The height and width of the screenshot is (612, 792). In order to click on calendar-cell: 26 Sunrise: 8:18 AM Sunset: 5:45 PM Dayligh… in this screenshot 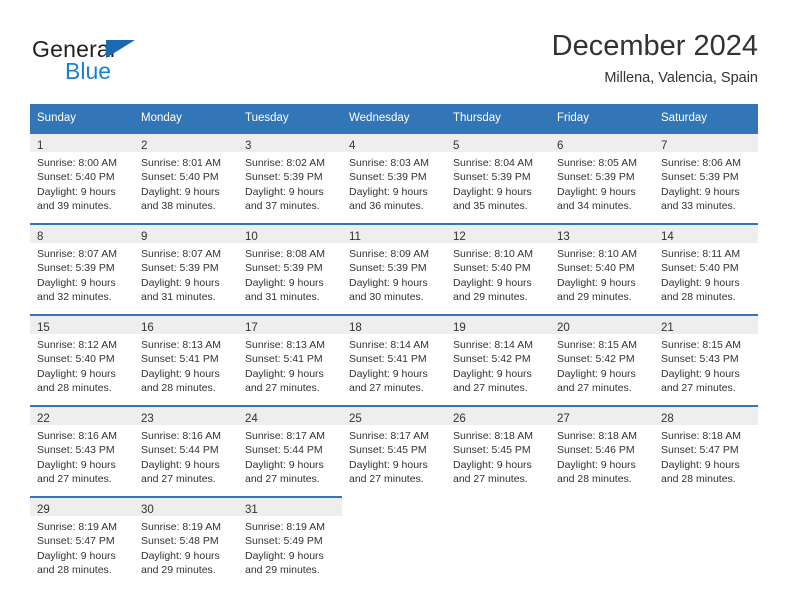, I will do `click(498, 450)`.